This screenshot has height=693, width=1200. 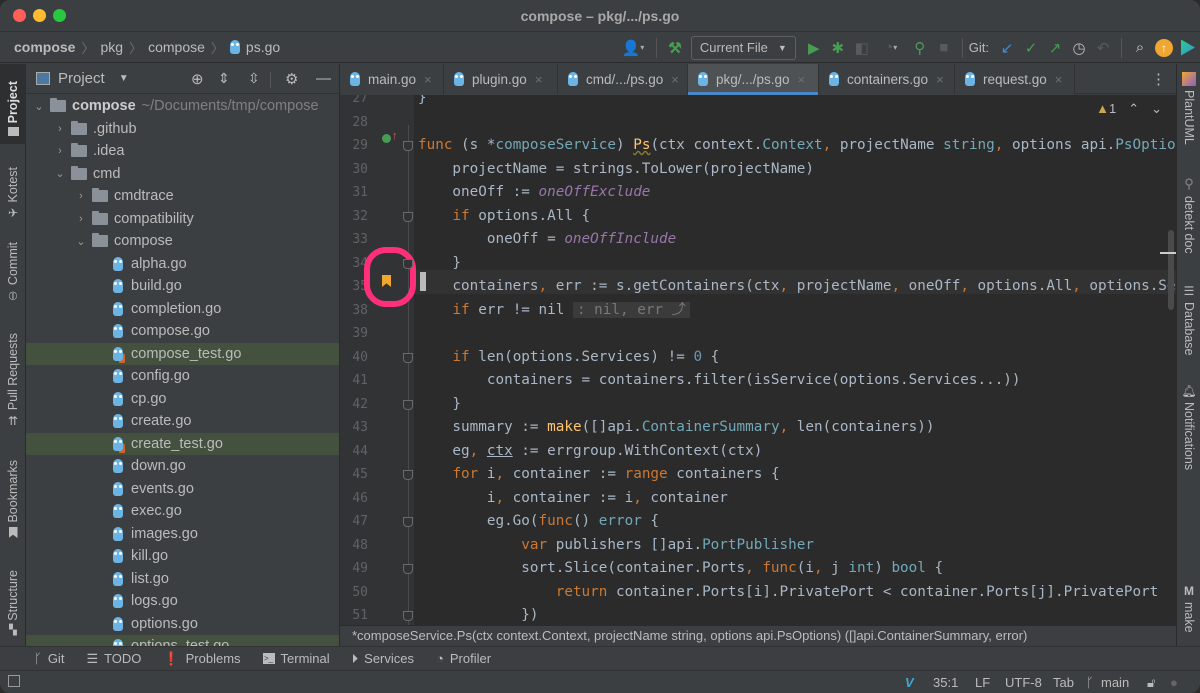 What do you see at coordinates (13, 373) in the screenshot?
I see `tool-tab-pull-requests: Pull Requests ⇈` at bounding box center [13, 373].